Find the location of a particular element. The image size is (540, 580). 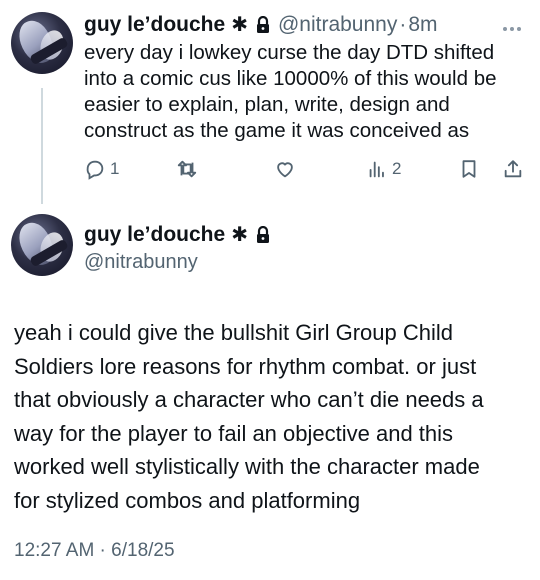

share-icon is located at coordinates (513, 169).